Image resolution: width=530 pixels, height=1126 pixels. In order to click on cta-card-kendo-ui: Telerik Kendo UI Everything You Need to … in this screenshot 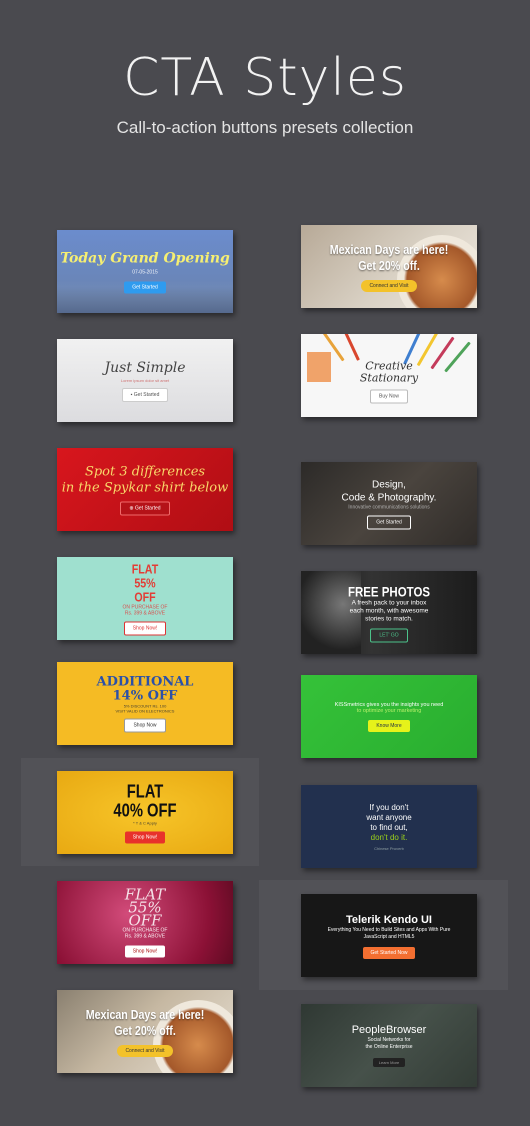, I will do `click(389, 935)`.